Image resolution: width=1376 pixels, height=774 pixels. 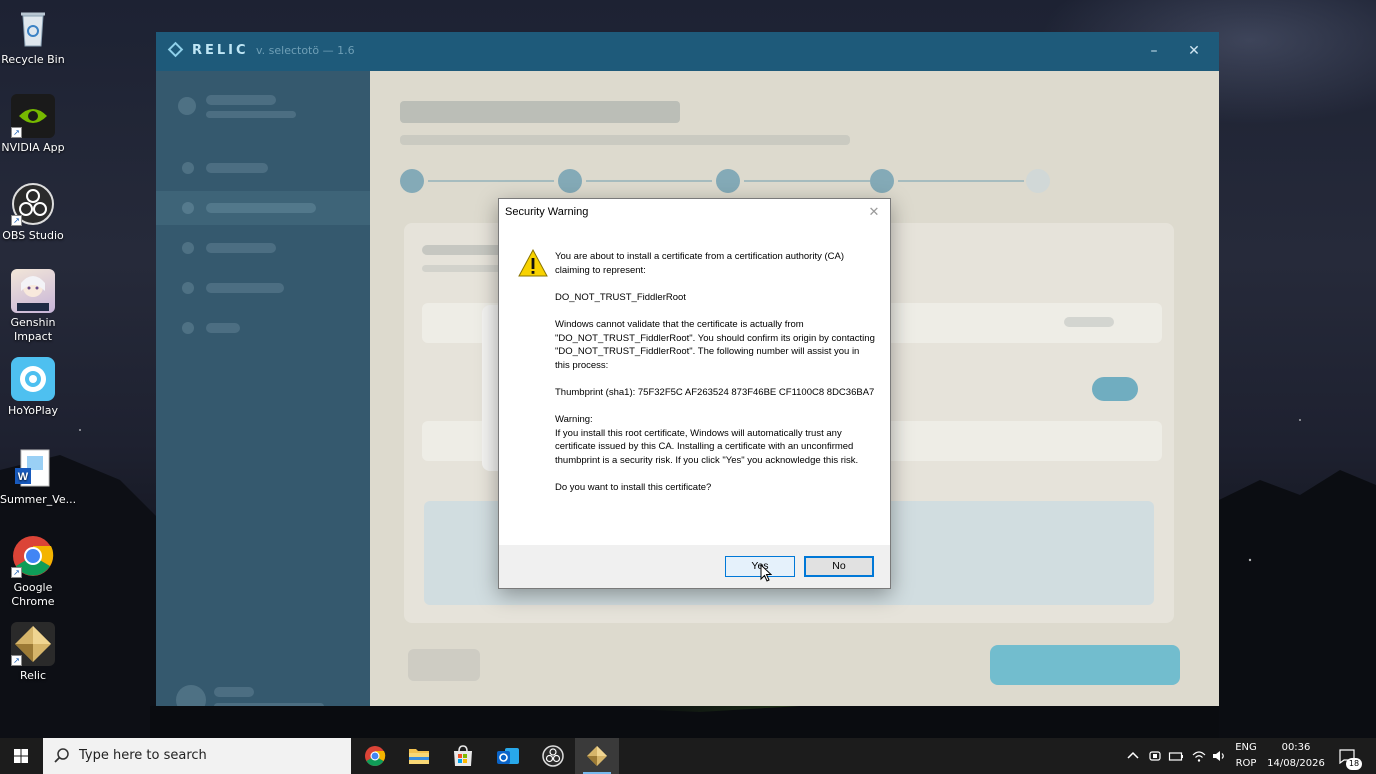 I want to click on desktop-icon-label: Genshin Impact, so click(x=33, y=329).